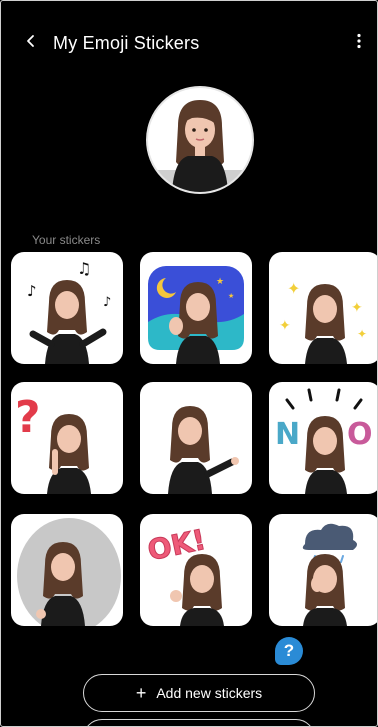  I want to click on svg-text: N, so click(287, 434).